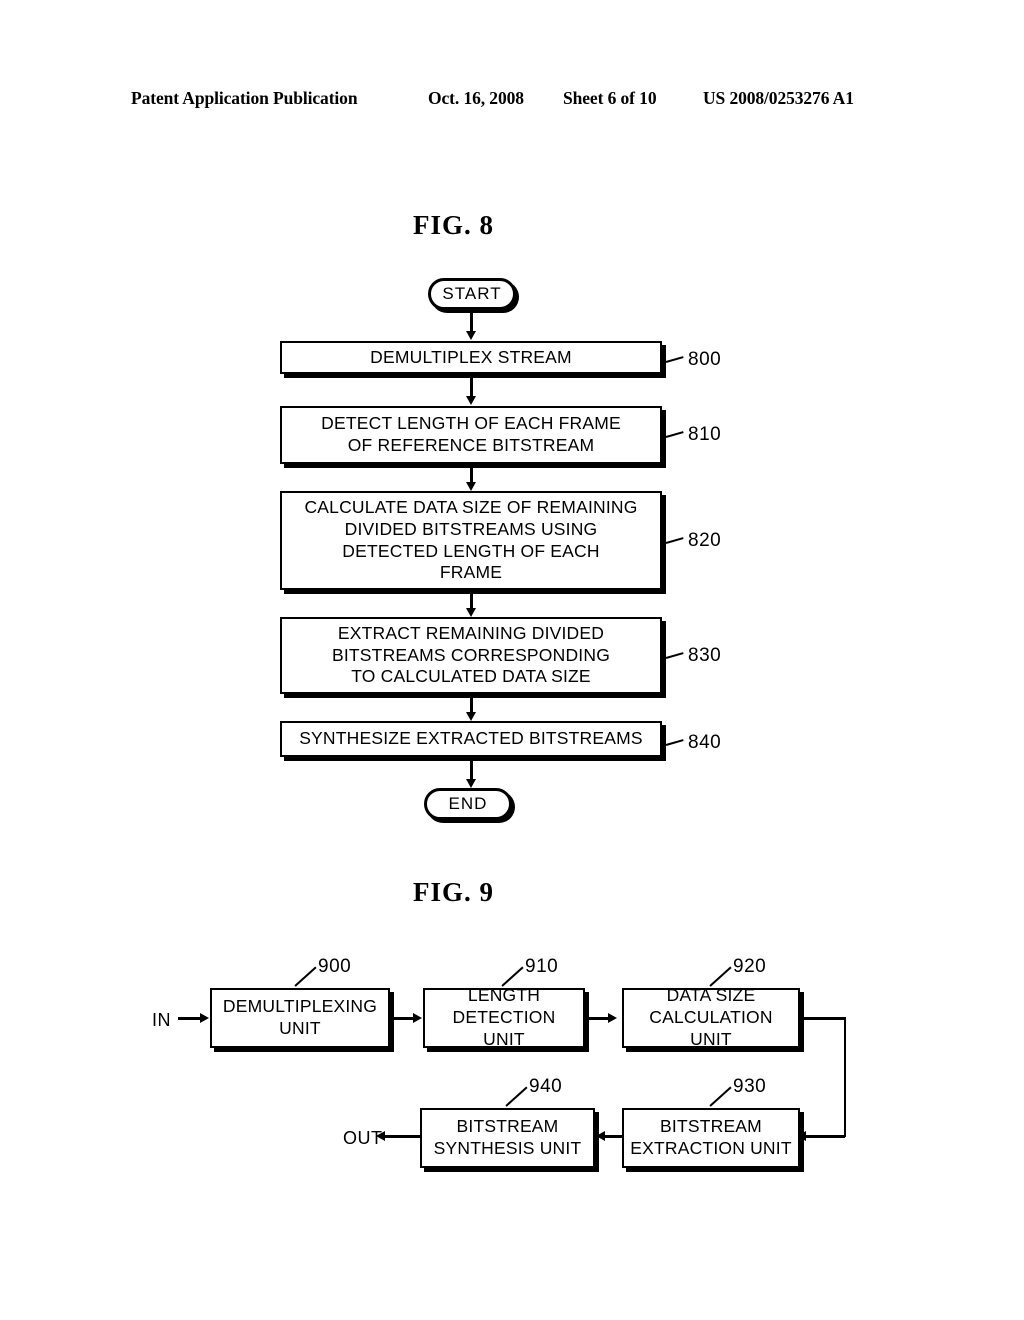  Describe the element at coordinates (244, 98) in the screenshot. I see `header-publication-text: Patent Application Publication` at that location.